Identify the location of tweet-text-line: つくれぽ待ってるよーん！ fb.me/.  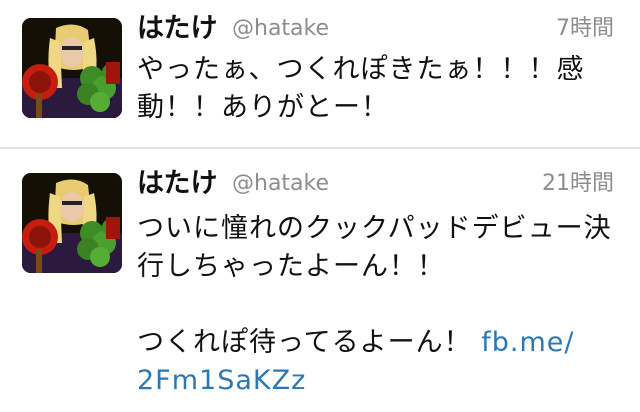
(374, 343).